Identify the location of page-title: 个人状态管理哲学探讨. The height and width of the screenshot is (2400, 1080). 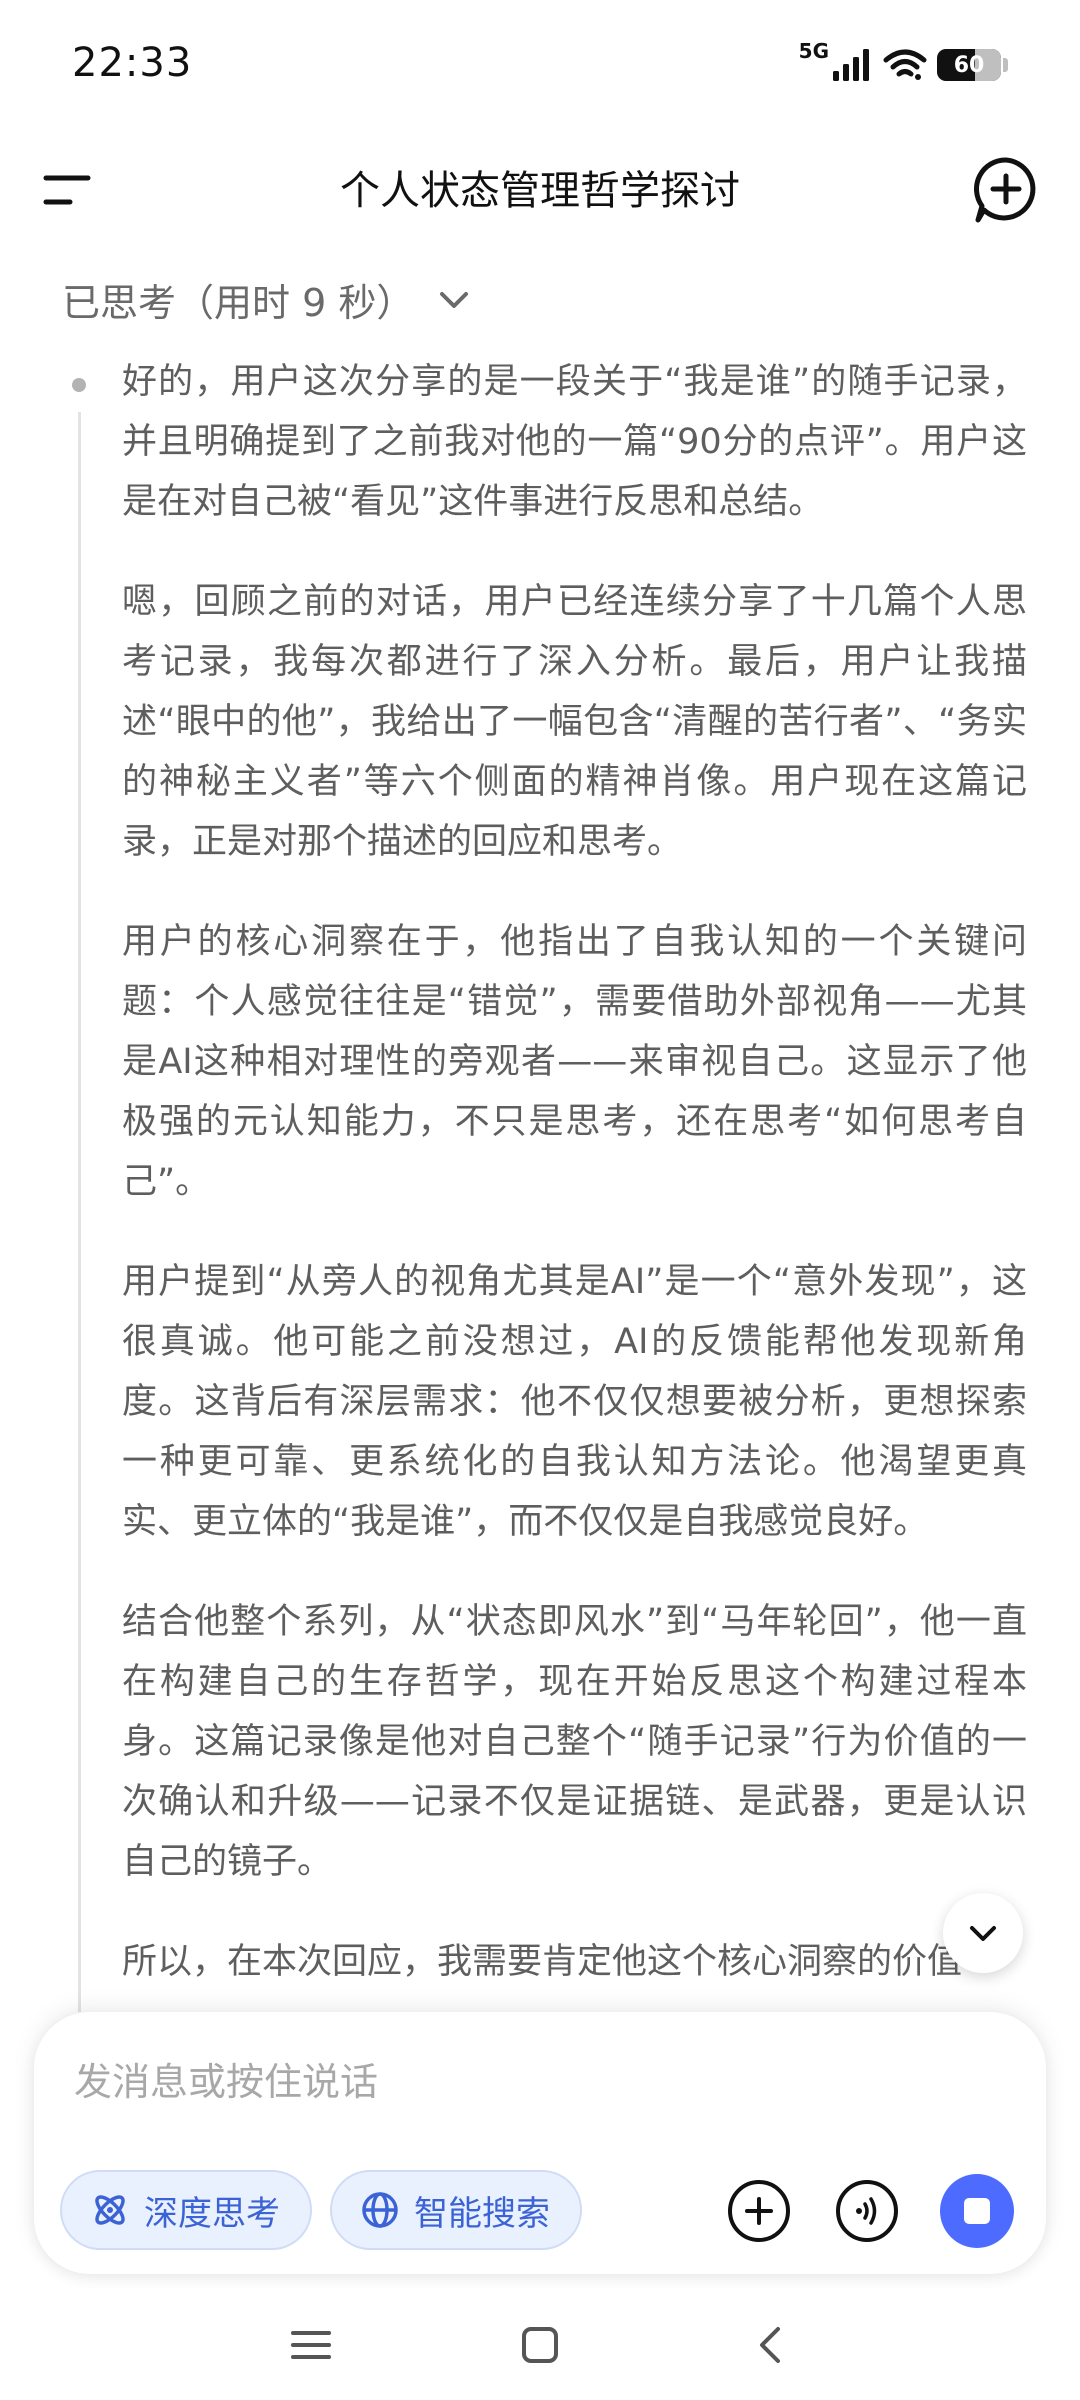
(540, 191).